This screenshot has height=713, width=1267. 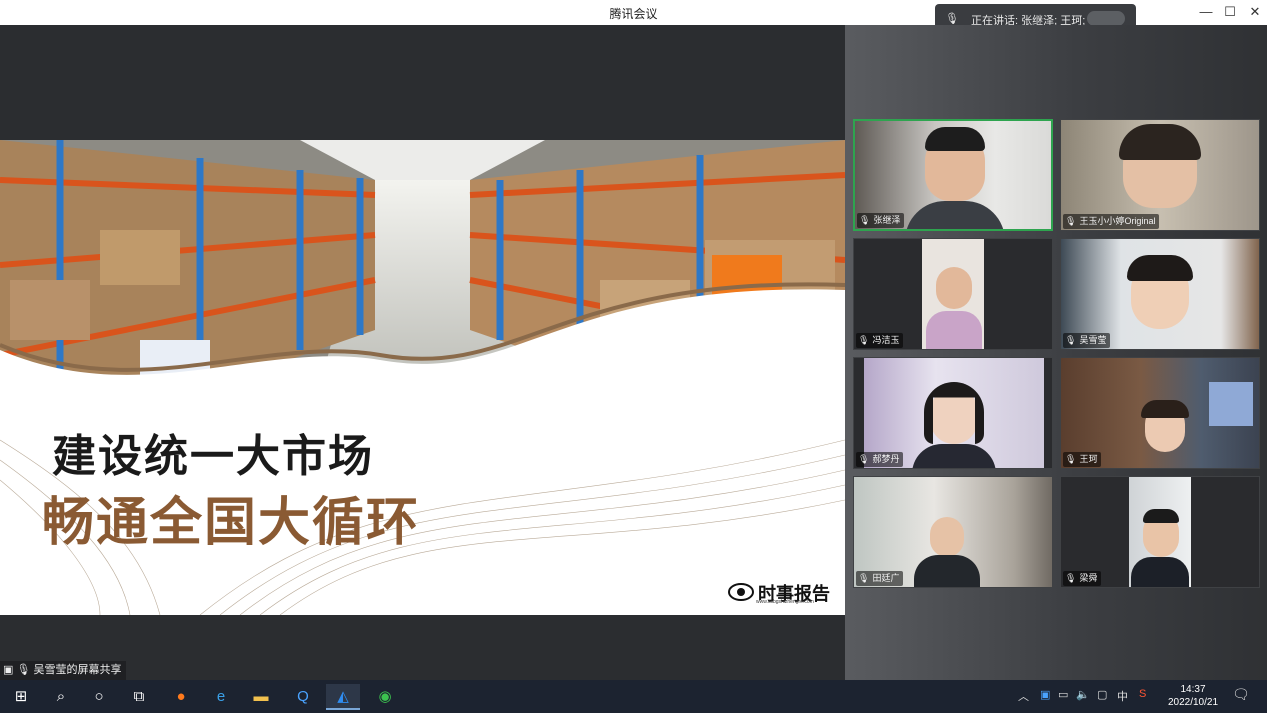 I want to click on eye-logo-icon, so click(x=741, y=592).